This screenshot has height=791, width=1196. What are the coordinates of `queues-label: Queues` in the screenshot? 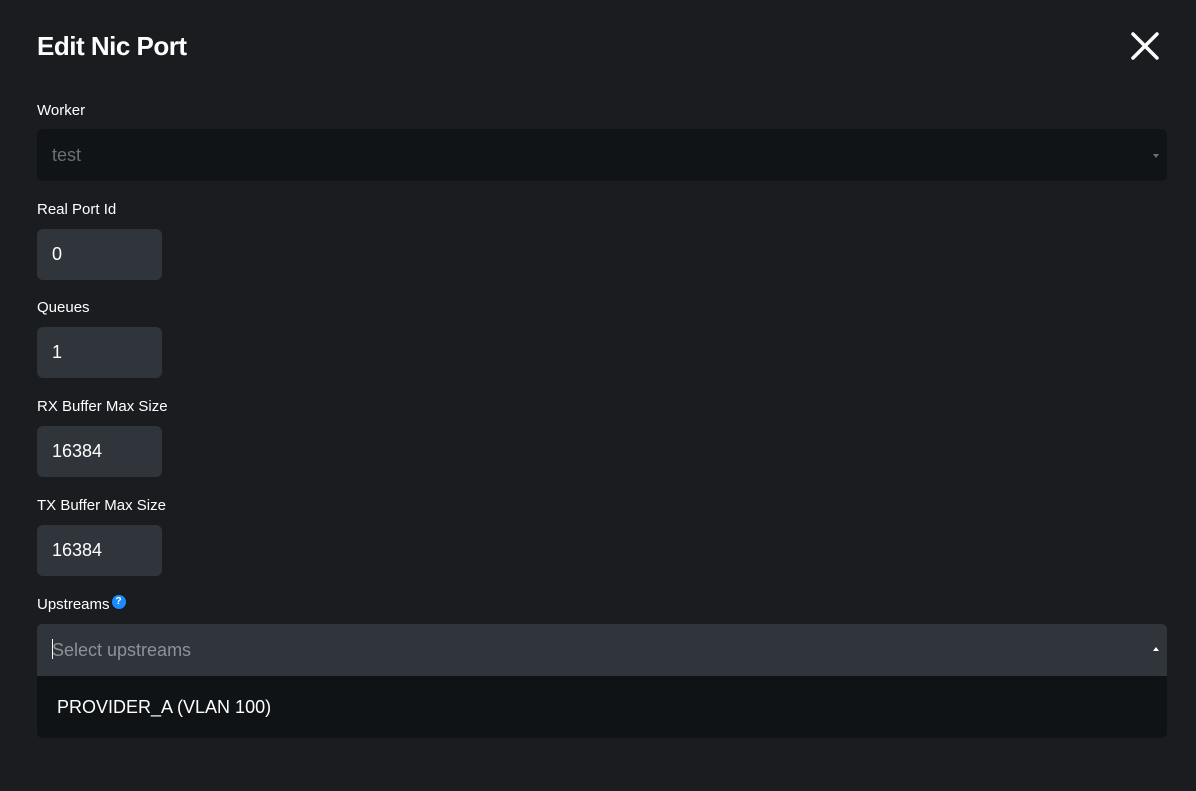 It's located at (63, 307).